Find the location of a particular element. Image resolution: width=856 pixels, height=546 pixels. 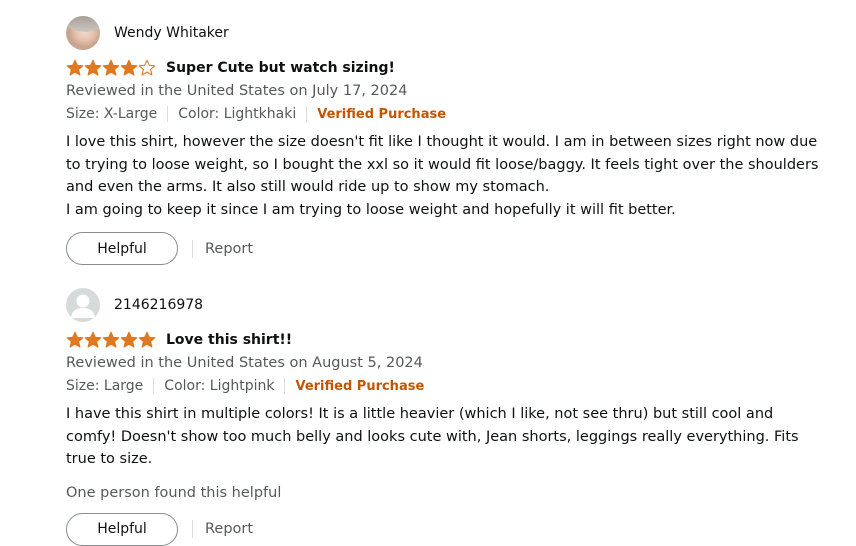

color-label: Color: Lightkhaki is located at coordinates (237, 114).